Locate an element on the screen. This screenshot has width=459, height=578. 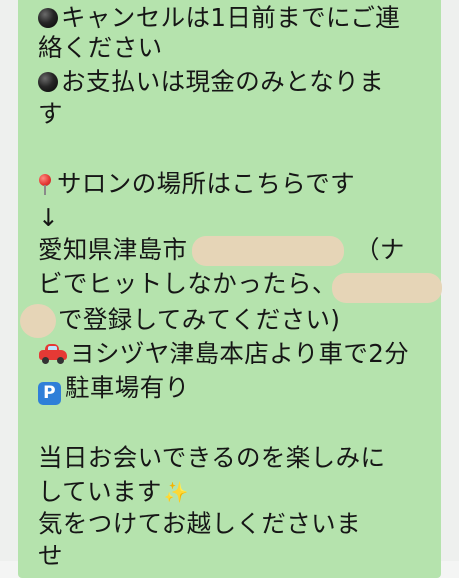
navi-text: ビでヒットしなかったら、 is located at coordinates (187, 283).